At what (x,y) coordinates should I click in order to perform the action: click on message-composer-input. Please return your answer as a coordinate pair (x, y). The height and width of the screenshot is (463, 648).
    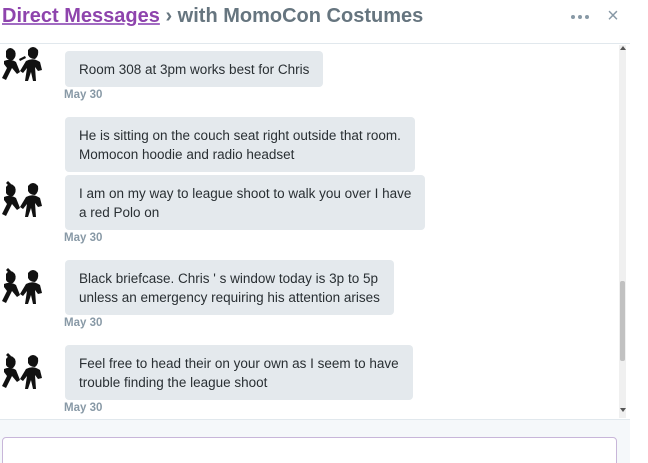
    Looking at the image, I should click on (309, 450).